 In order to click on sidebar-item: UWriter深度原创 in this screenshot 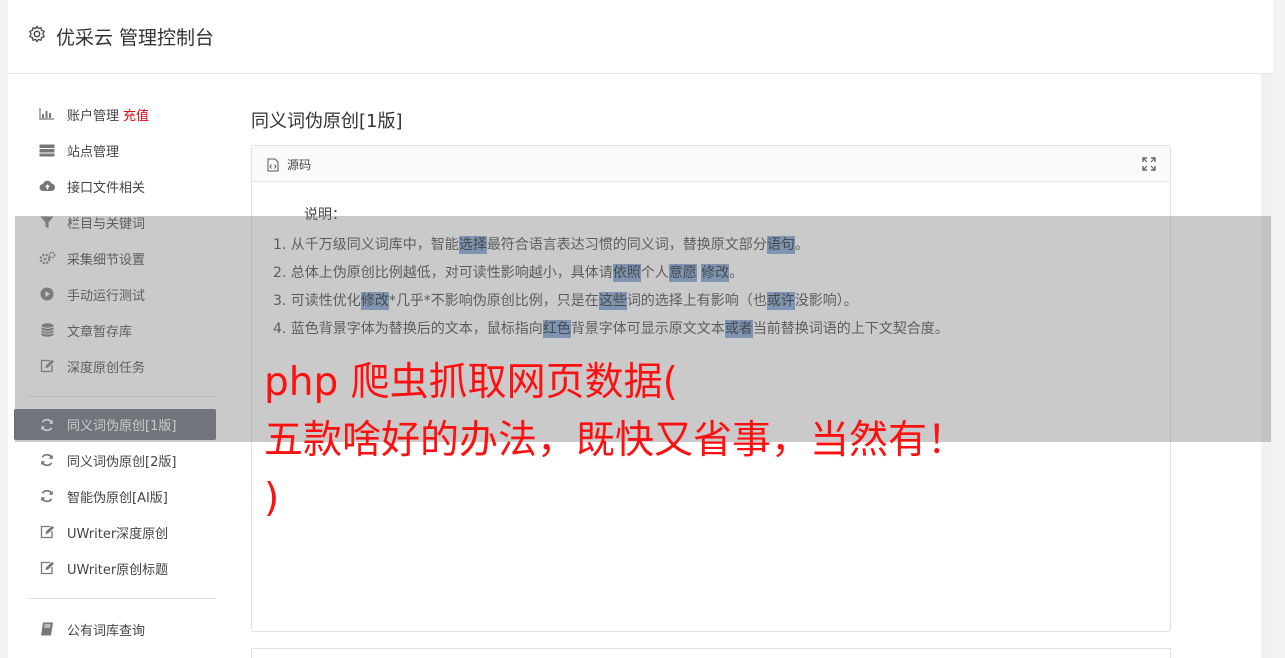, I will do `click(115, 532)`.